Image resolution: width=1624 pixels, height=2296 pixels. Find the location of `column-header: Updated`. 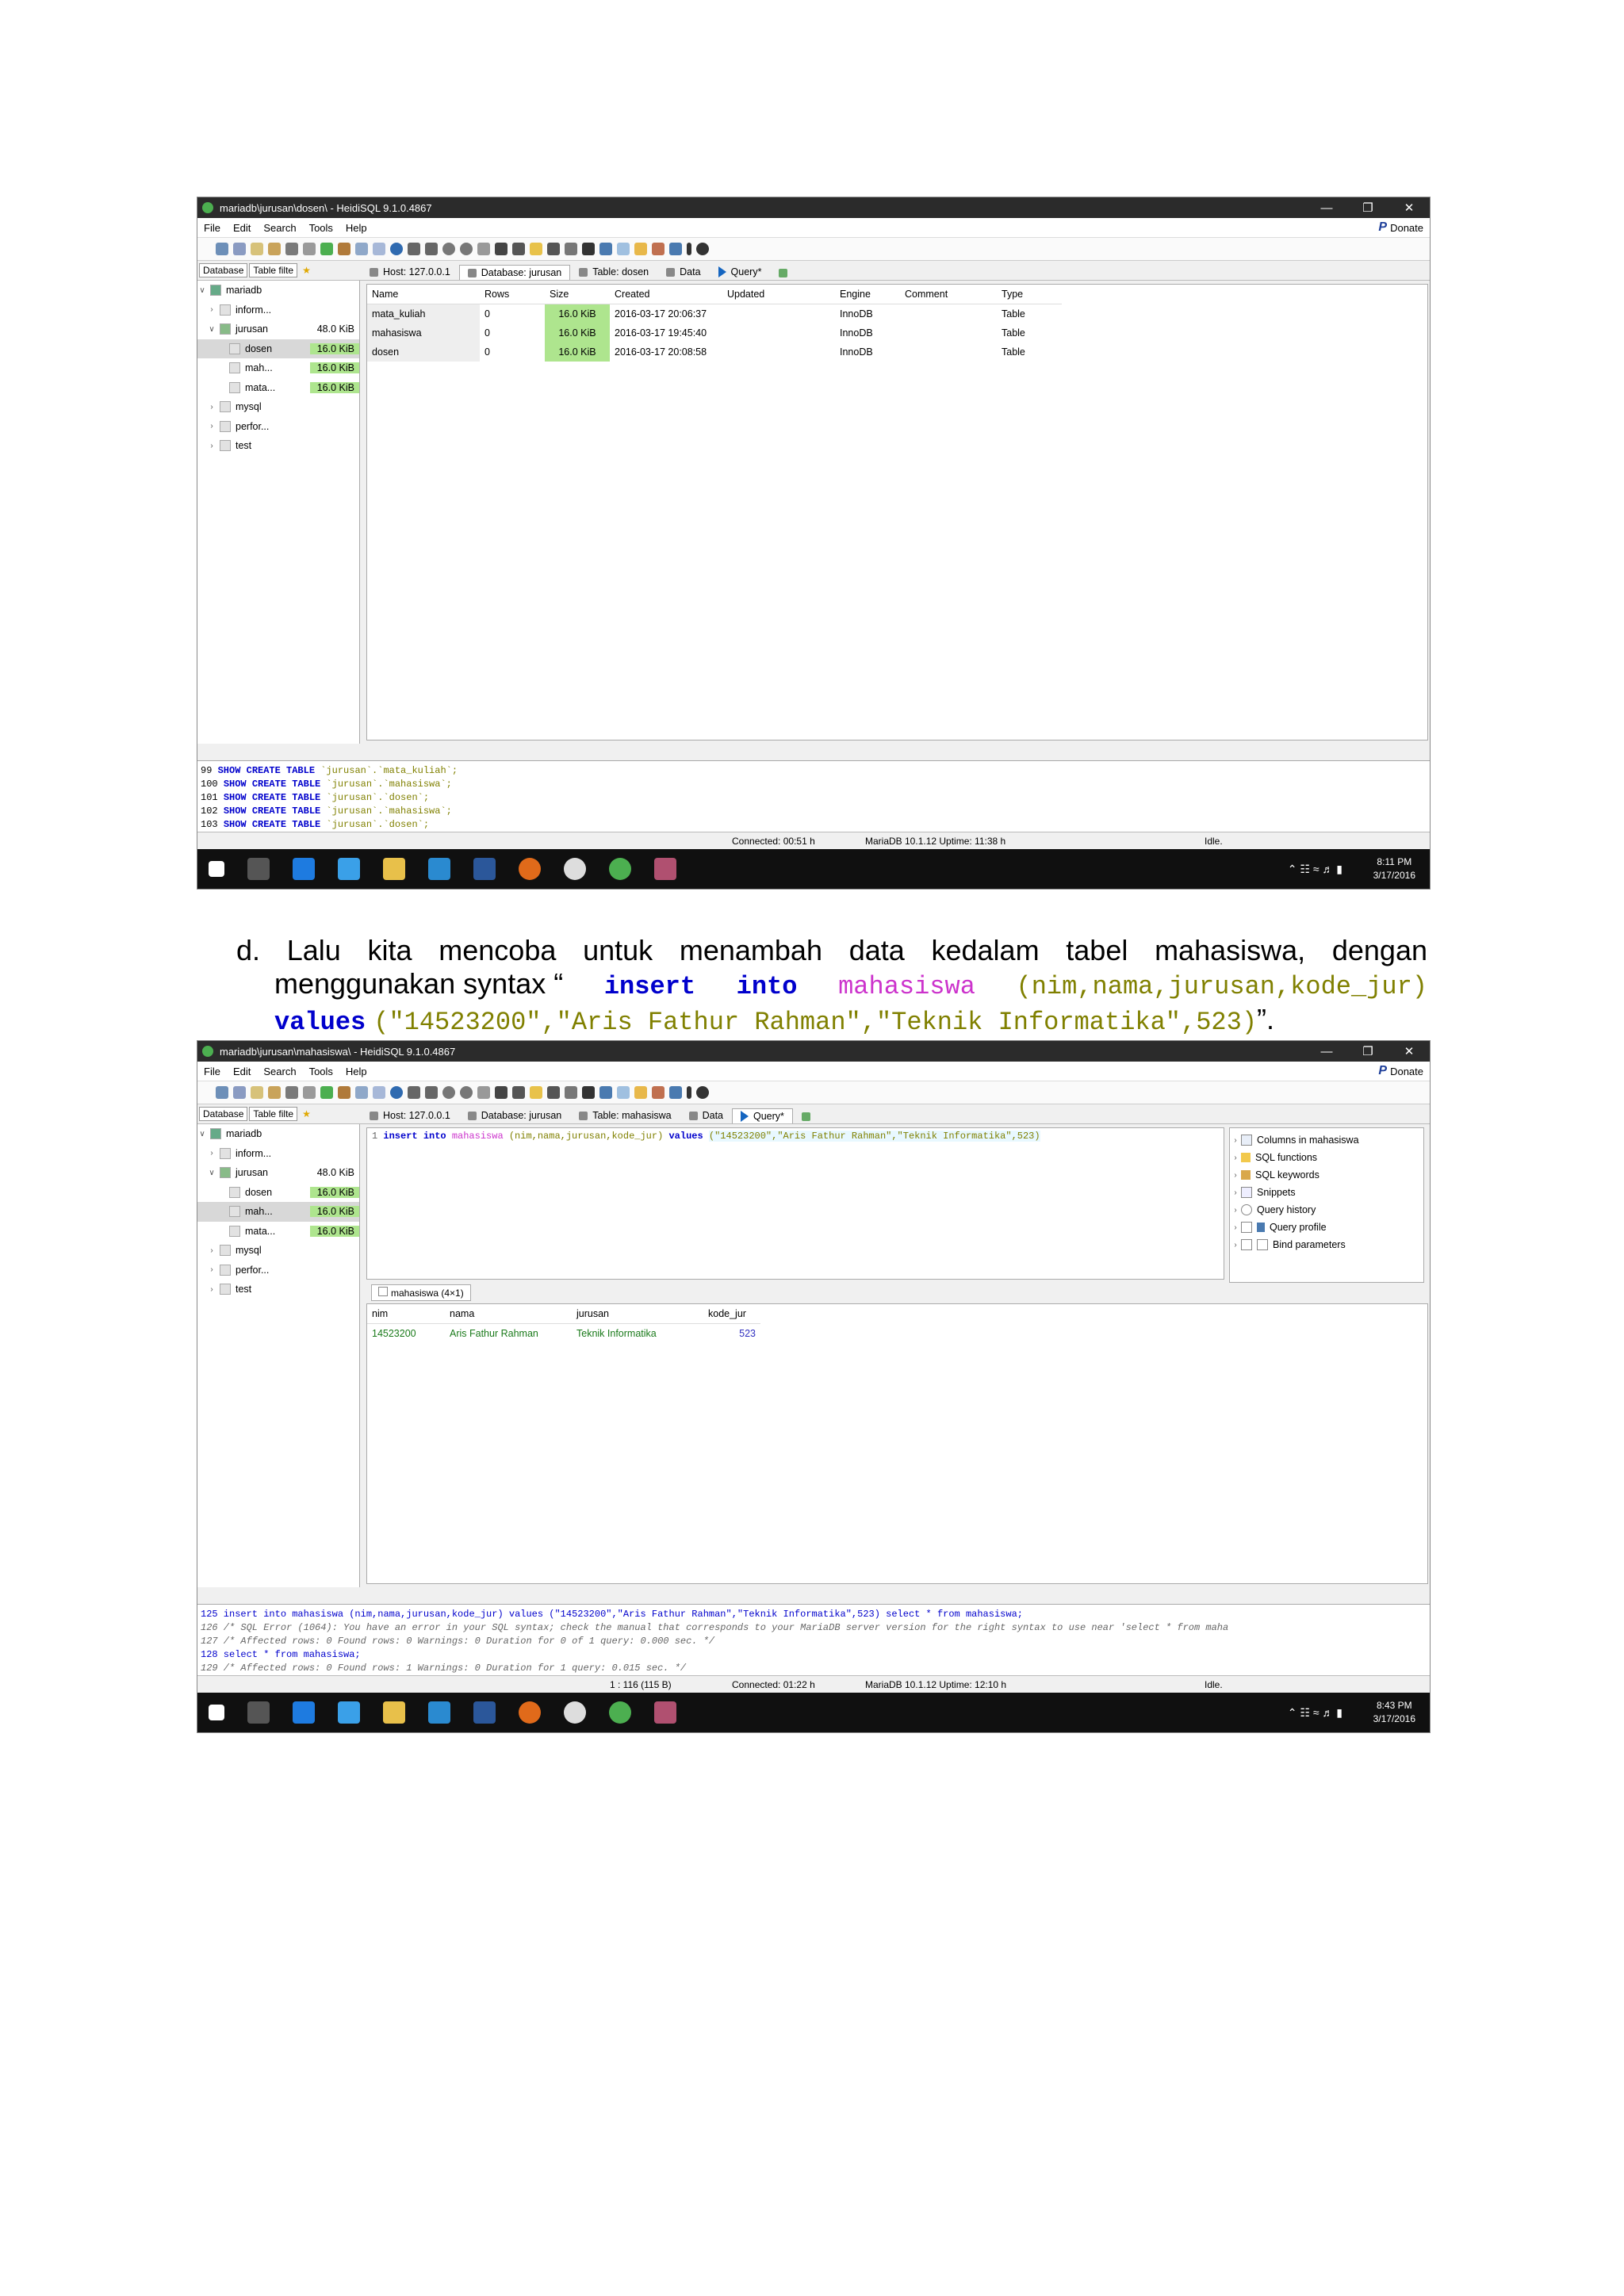

column-header: Updated is located at coordinates (778, 294).